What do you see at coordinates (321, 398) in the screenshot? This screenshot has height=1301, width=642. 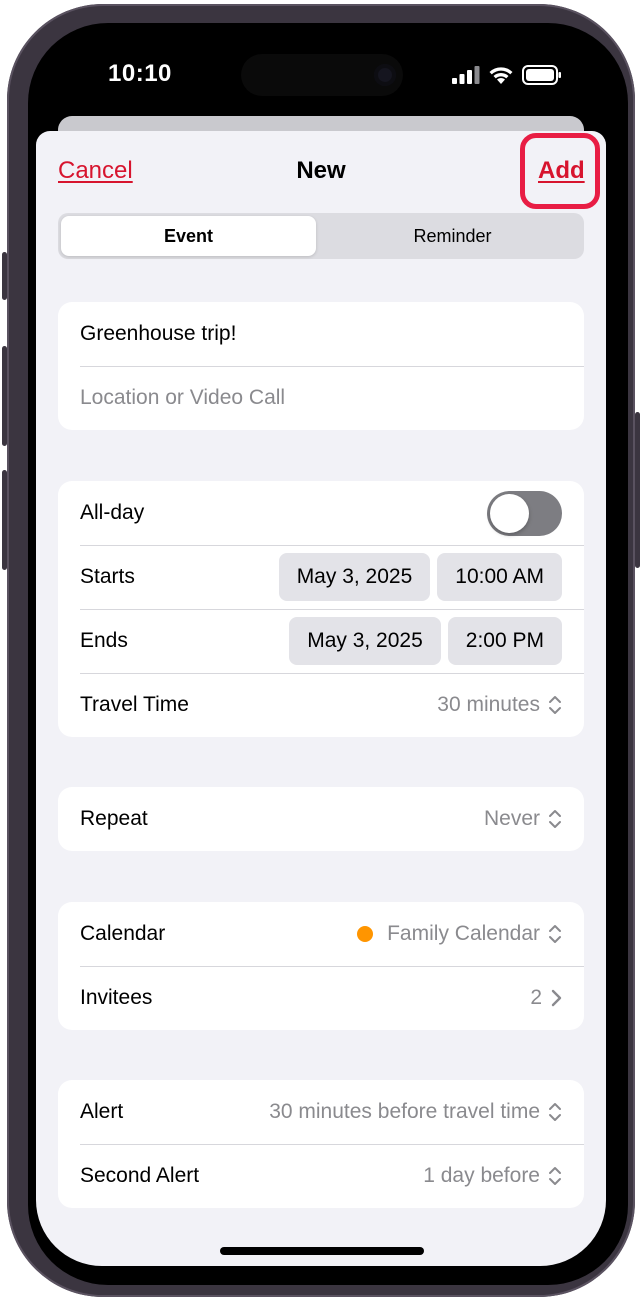 I see `location-field: Location or Video Call` at bounding box center [321, 398].